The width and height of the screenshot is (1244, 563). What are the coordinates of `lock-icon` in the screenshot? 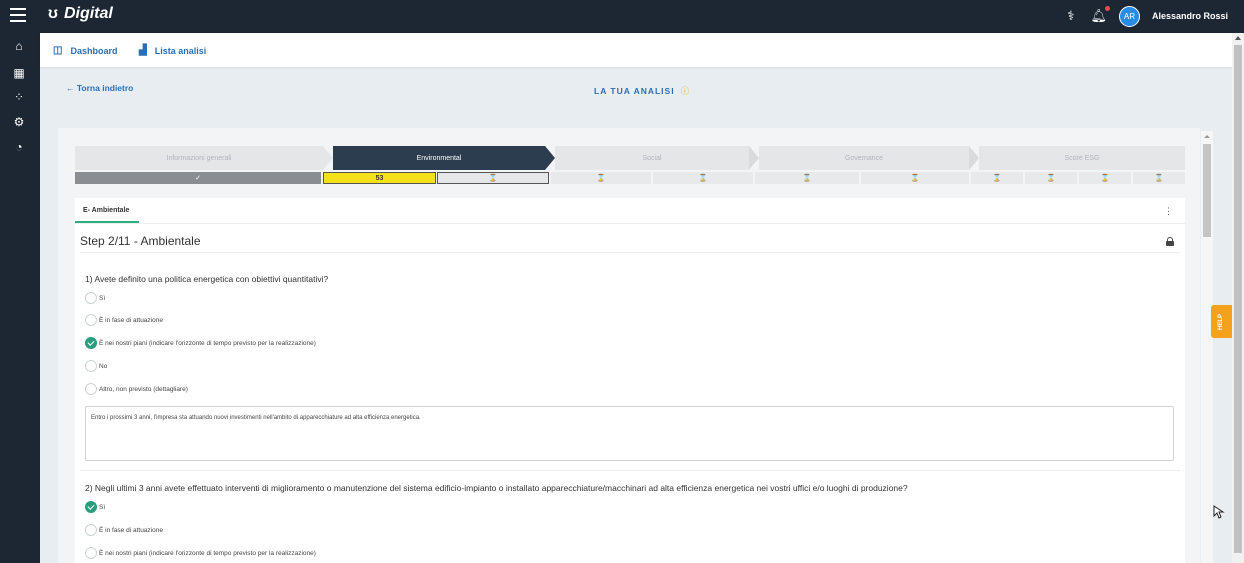 It's located at (1170, 241).